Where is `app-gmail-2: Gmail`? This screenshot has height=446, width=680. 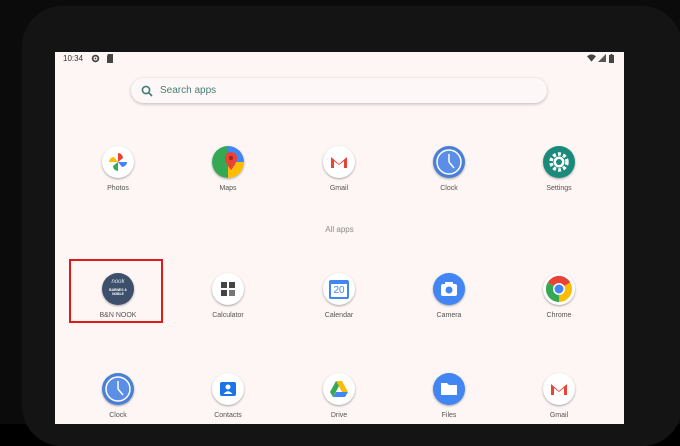
app-gmail-2: Gmail is located at coordinates (559, 393).